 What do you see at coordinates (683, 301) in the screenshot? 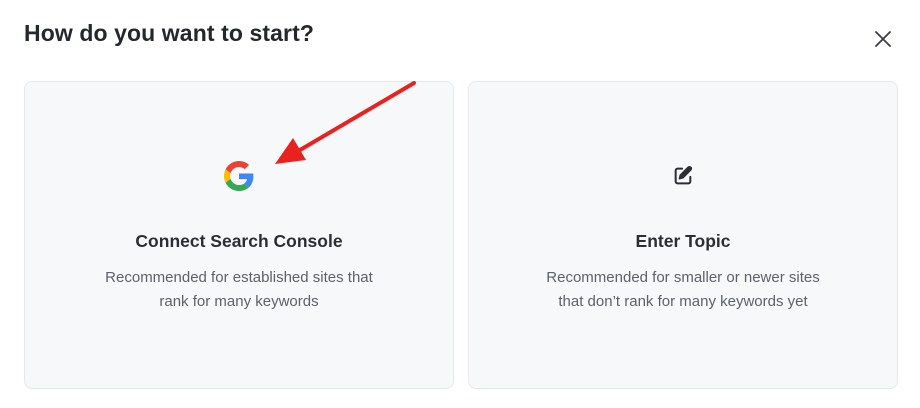
I see `card-description-line: that don’t rank for many keywords yet` at bounding box center [683, 301].